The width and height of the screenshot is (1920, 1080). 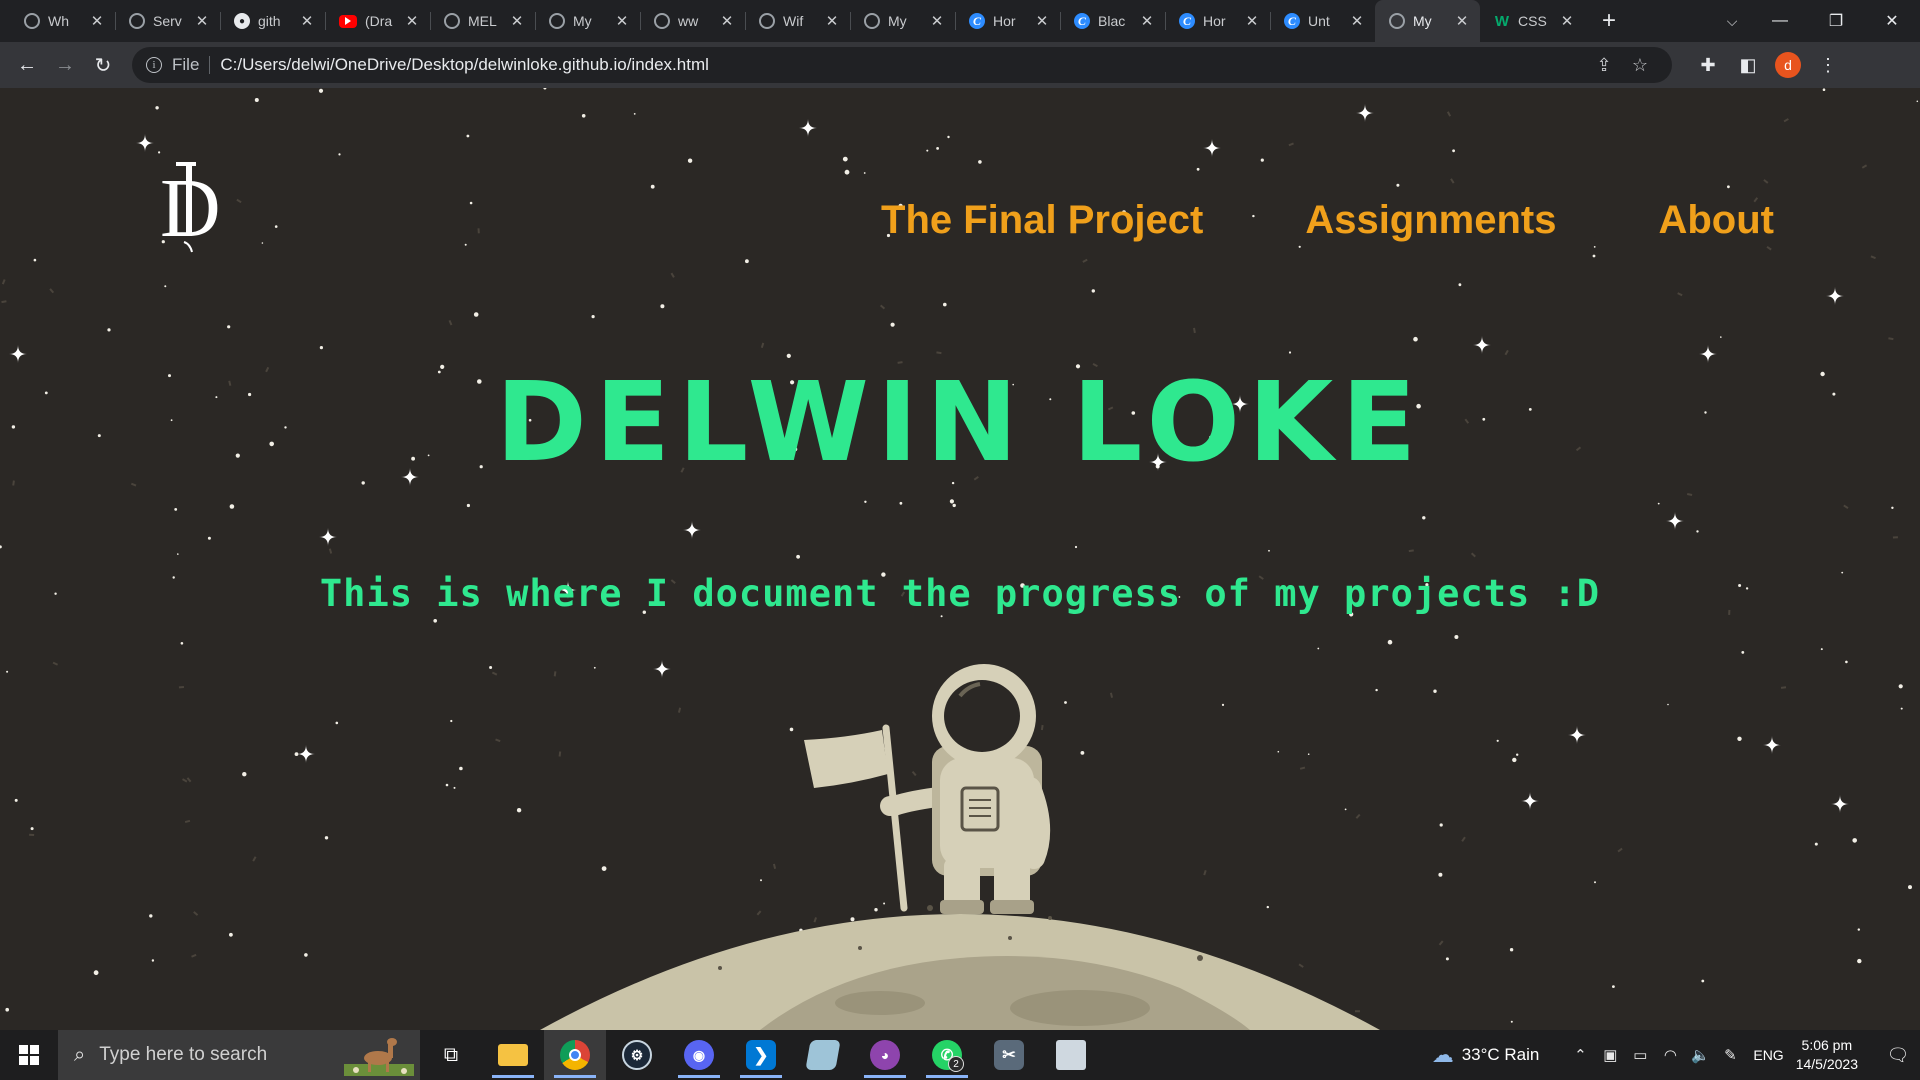 What do you see at coordinates (1898, 1055) in the screenshot?
I see `notifications-icon: 🗨` at bounding box center [1898, 1055].